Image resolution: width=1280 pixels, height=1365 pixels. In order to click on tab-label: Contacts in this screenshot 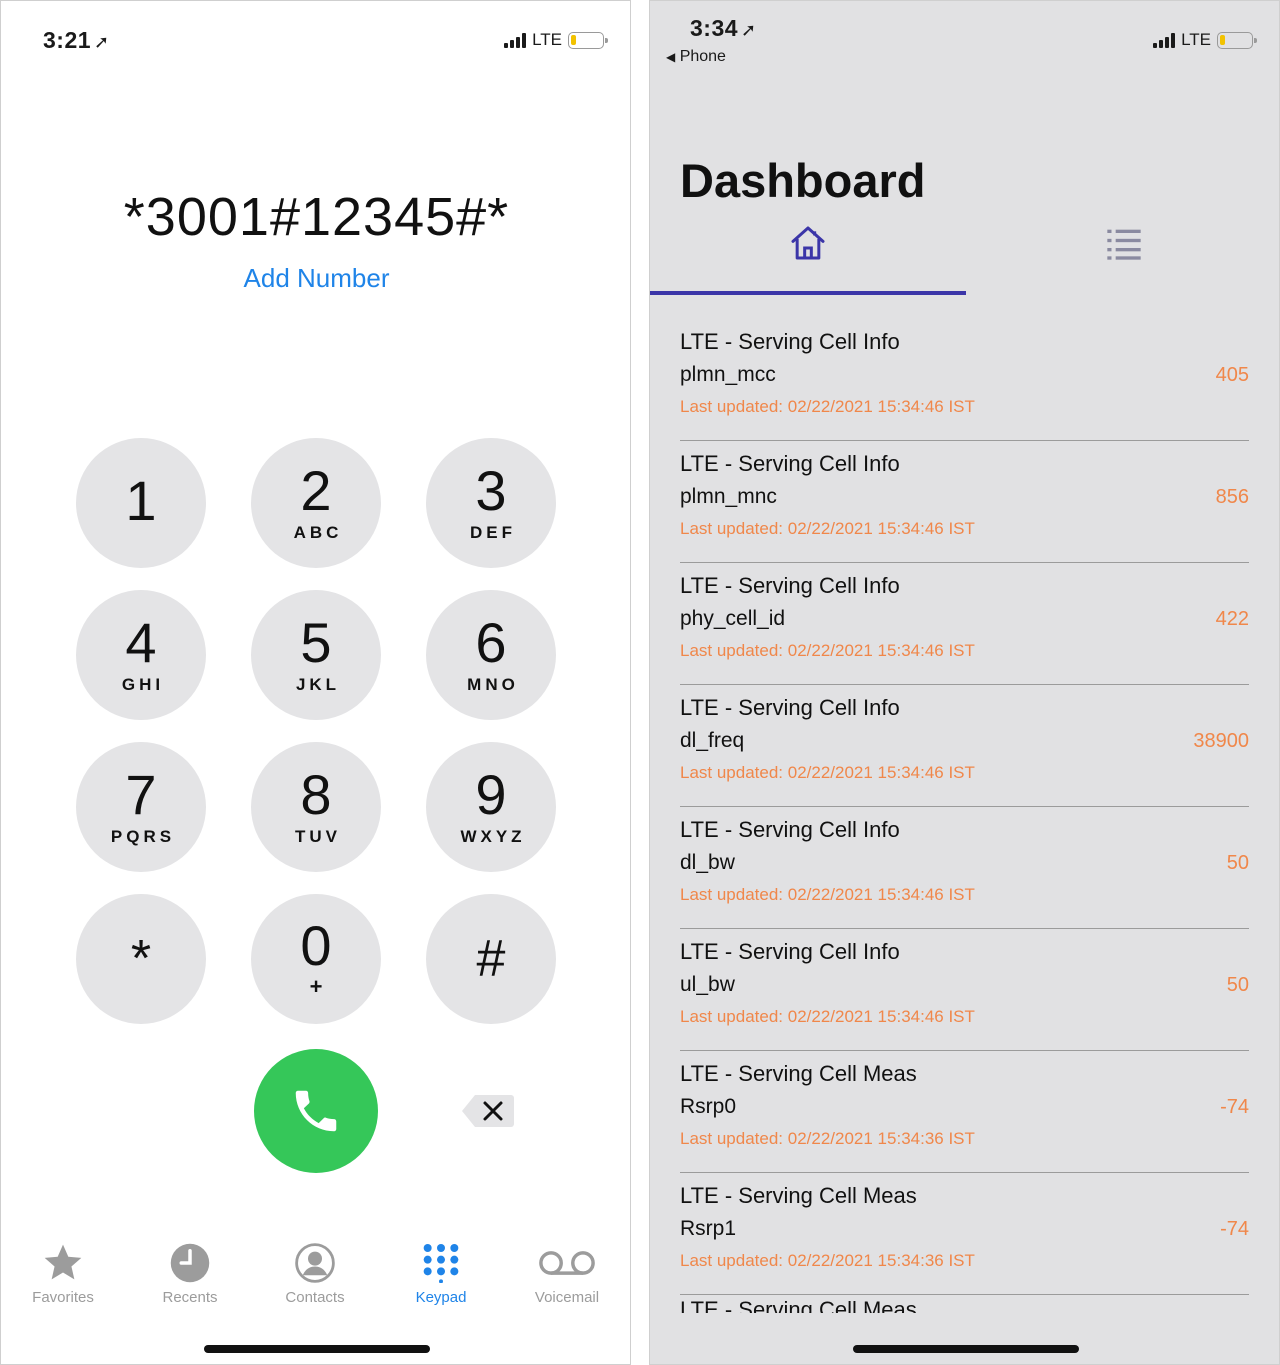, I will do `click(315, 1297)`.